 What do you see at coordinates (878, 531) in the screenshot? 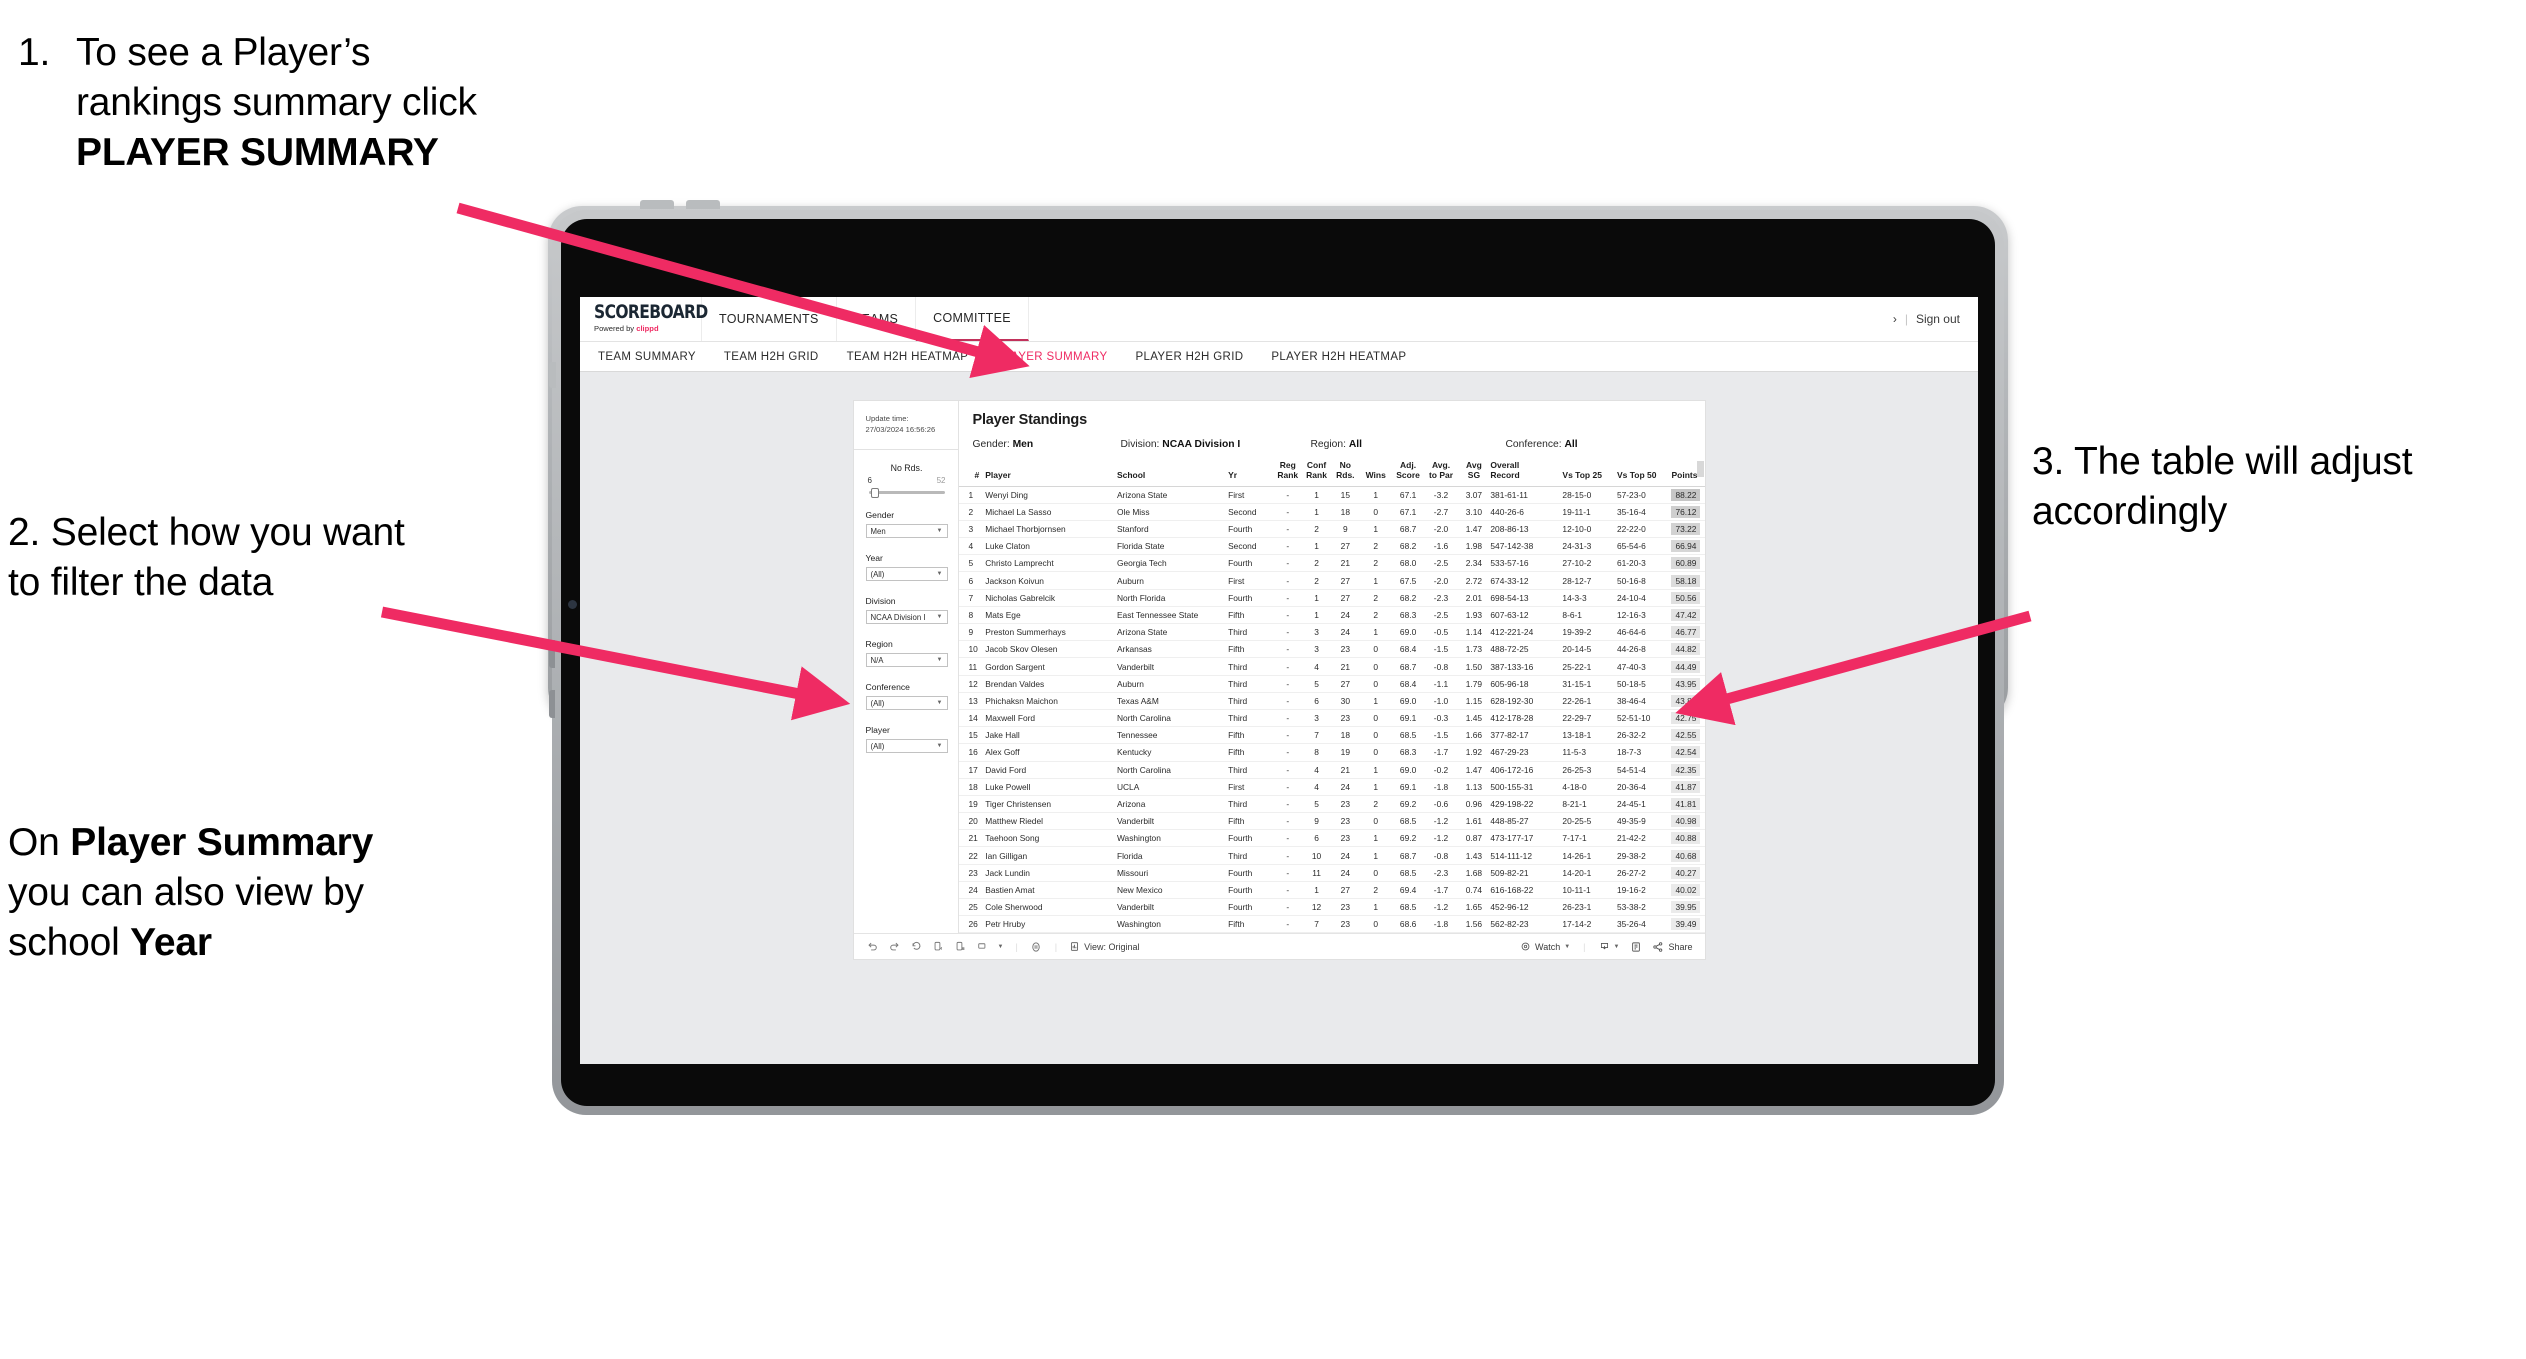
I see `filter-gender-value: Men` at bounding box center [878, 531].